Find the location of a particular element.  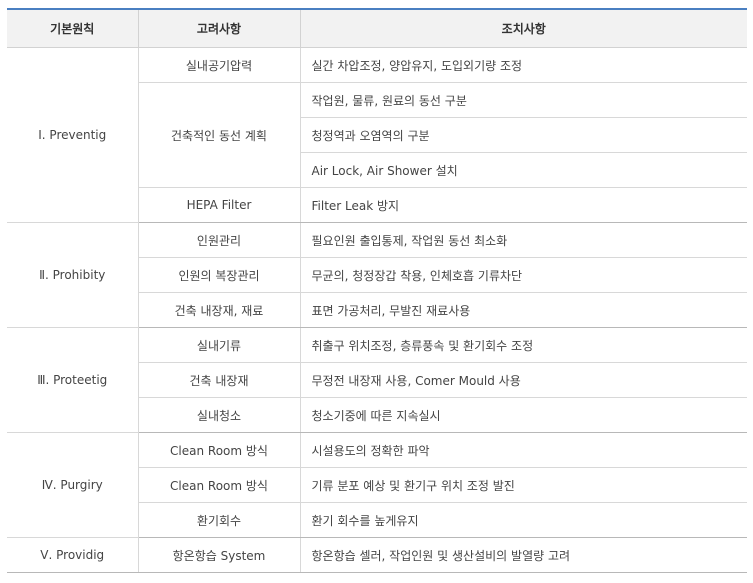

action-cell: 무균의, 청정장갑 착용, 인체호흡 기류차단 is located at coordinates (523, 275).